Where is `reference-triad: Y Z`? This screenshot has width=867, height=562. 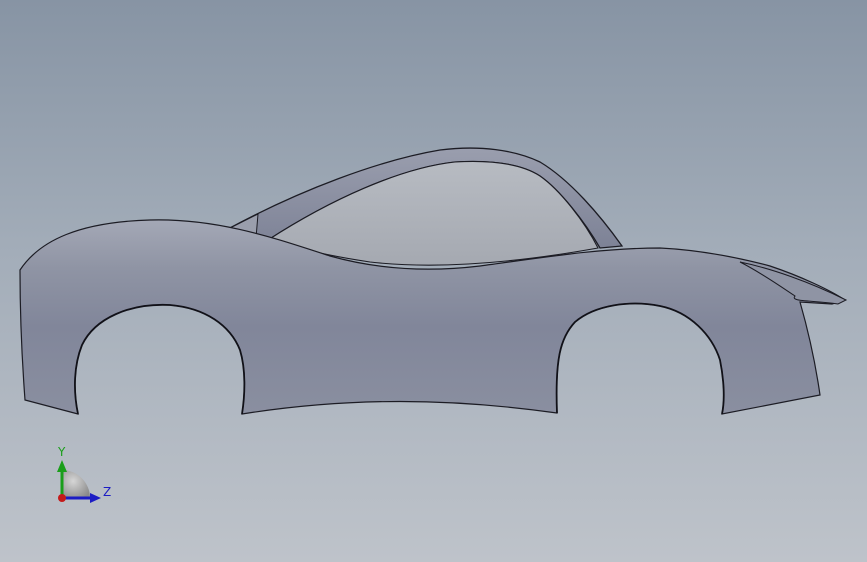
reference-triad: Y Z is located at coordinates (84, 474).